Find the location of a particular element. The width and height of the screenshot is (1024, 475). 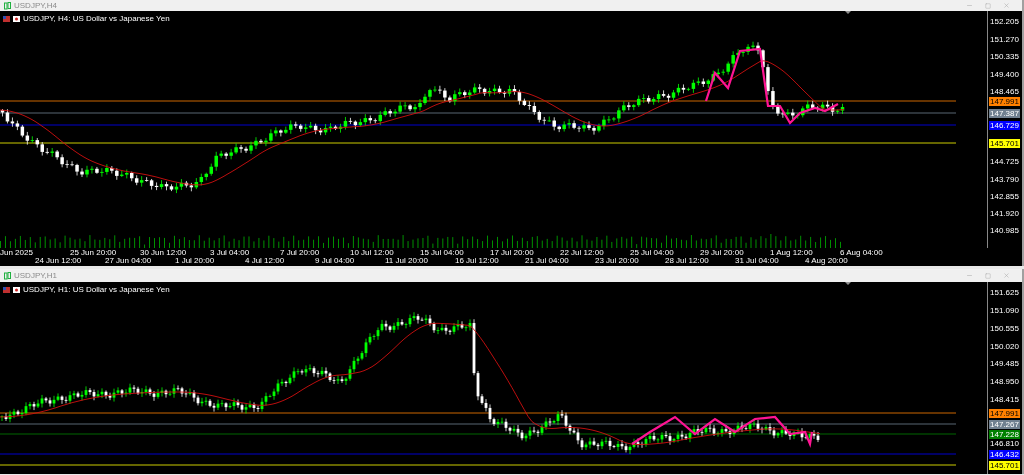

price-axis-label: 148.465 is located at coordinates (1004, 92).